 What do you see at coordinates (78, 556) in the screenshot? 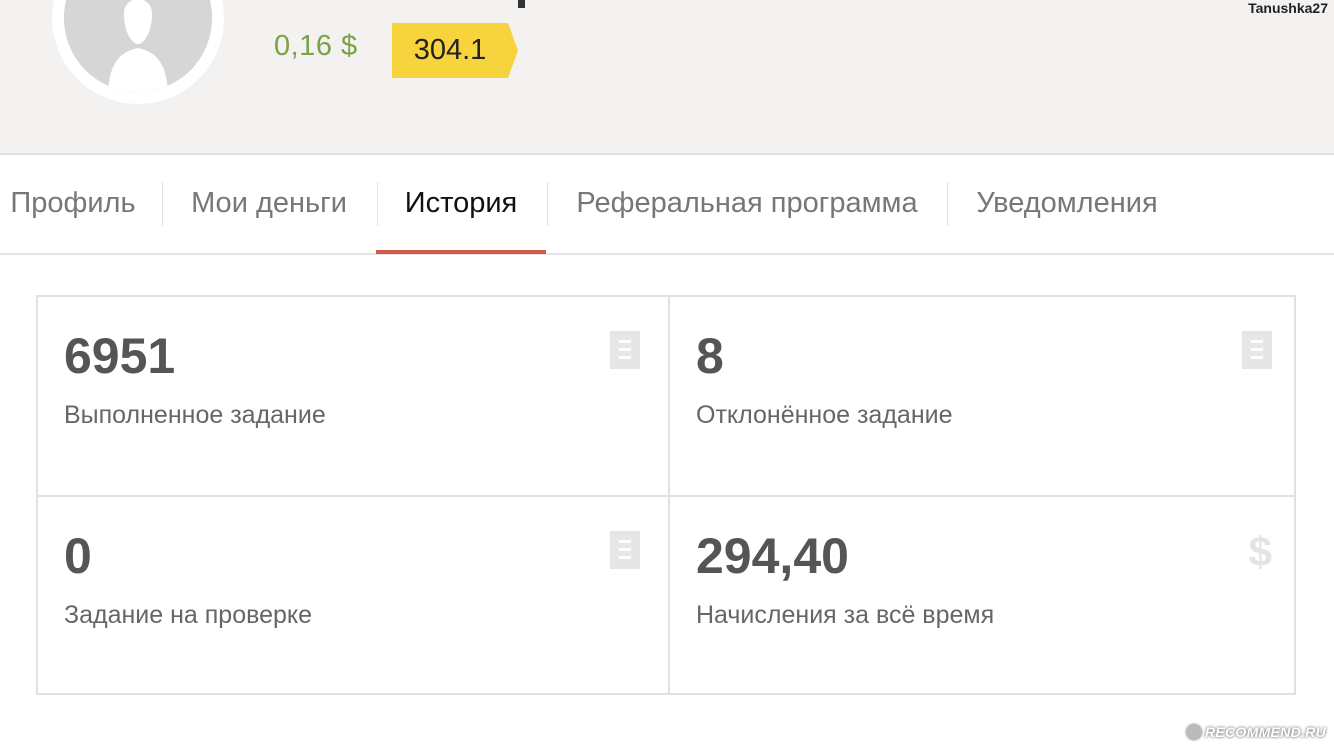
I see `stat-value: 0` at bounding box center [78, 556].